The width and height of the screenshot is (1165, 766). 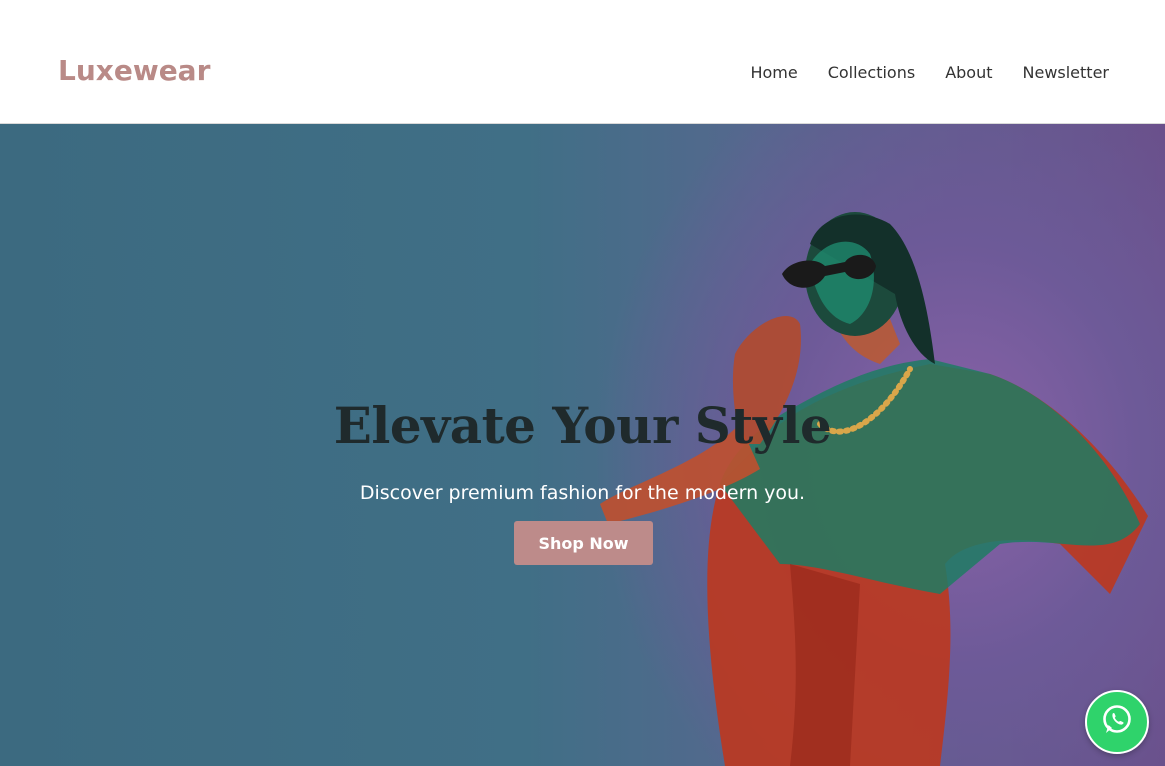 I want to click on nav-newsletter-link: Newsletter, so click(x=1066, y=72).